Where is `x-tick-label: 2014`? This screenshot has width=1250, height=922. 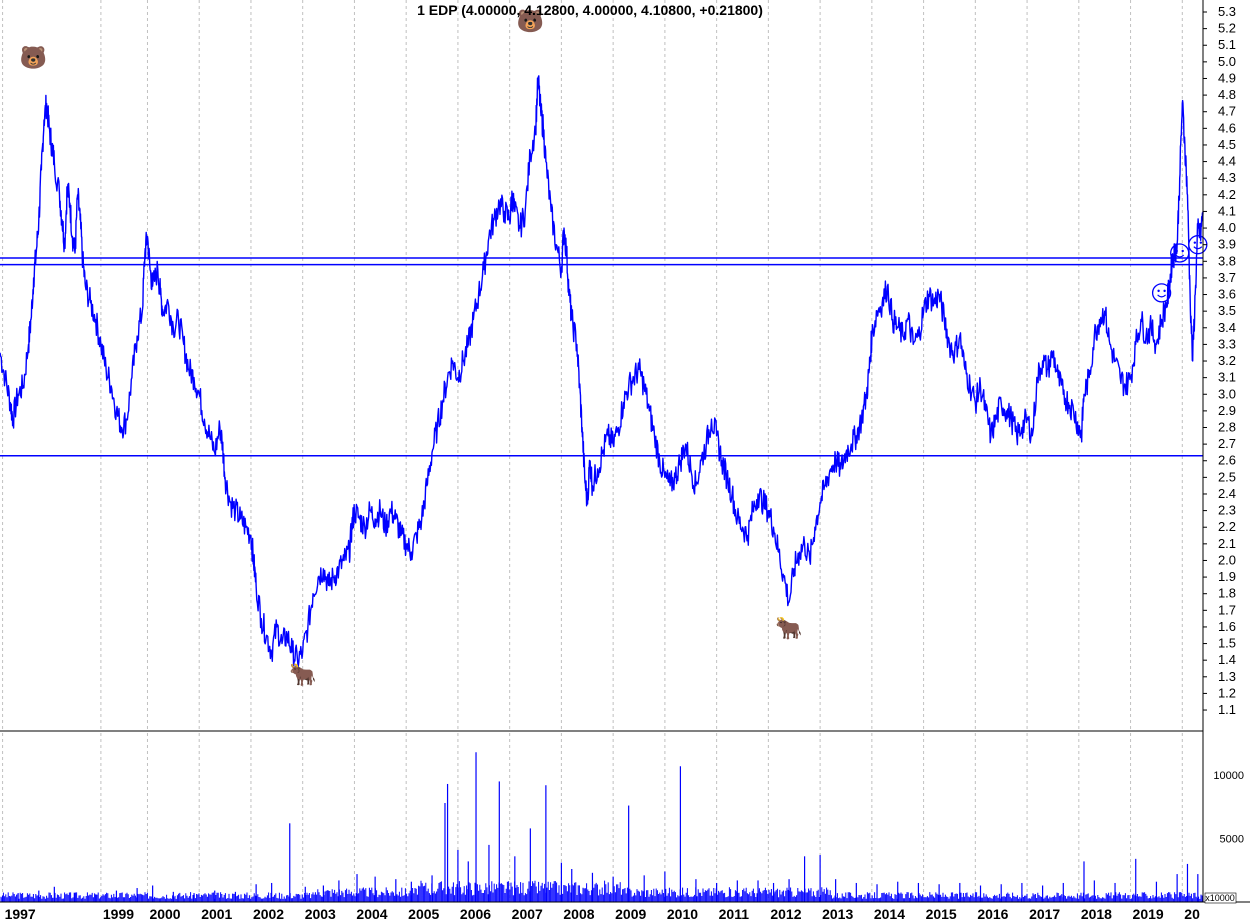 x-tick-label: 2014 is located at coordinates (889, 914).